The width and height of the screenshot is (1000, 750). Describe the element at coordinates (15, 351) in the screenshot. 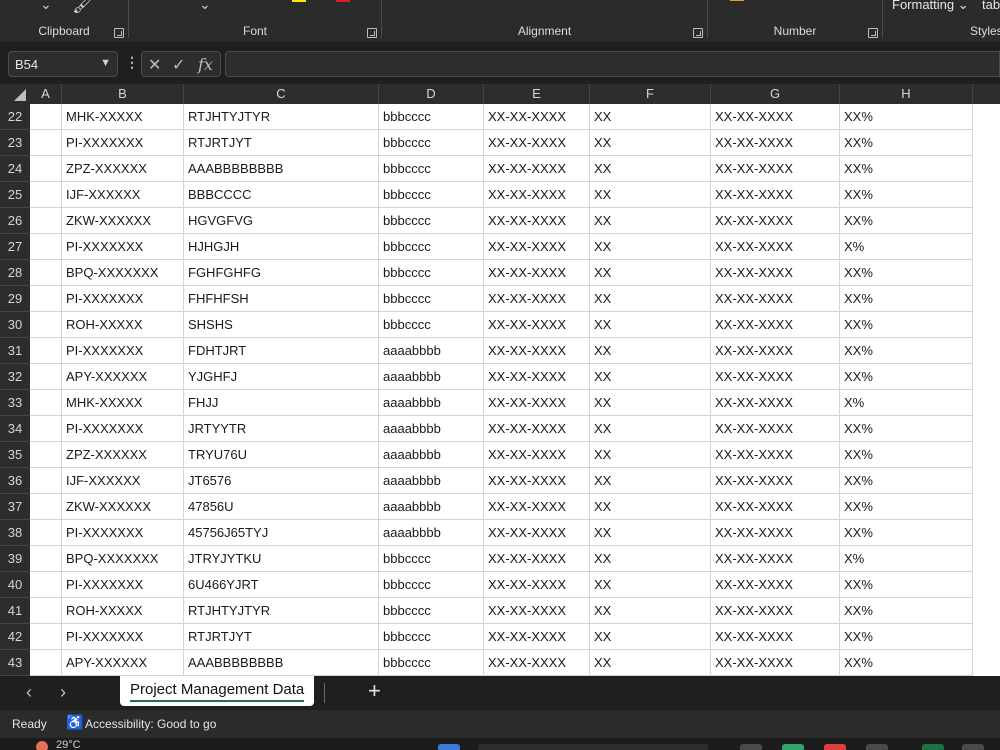

I see `row-header: 31` at that location.